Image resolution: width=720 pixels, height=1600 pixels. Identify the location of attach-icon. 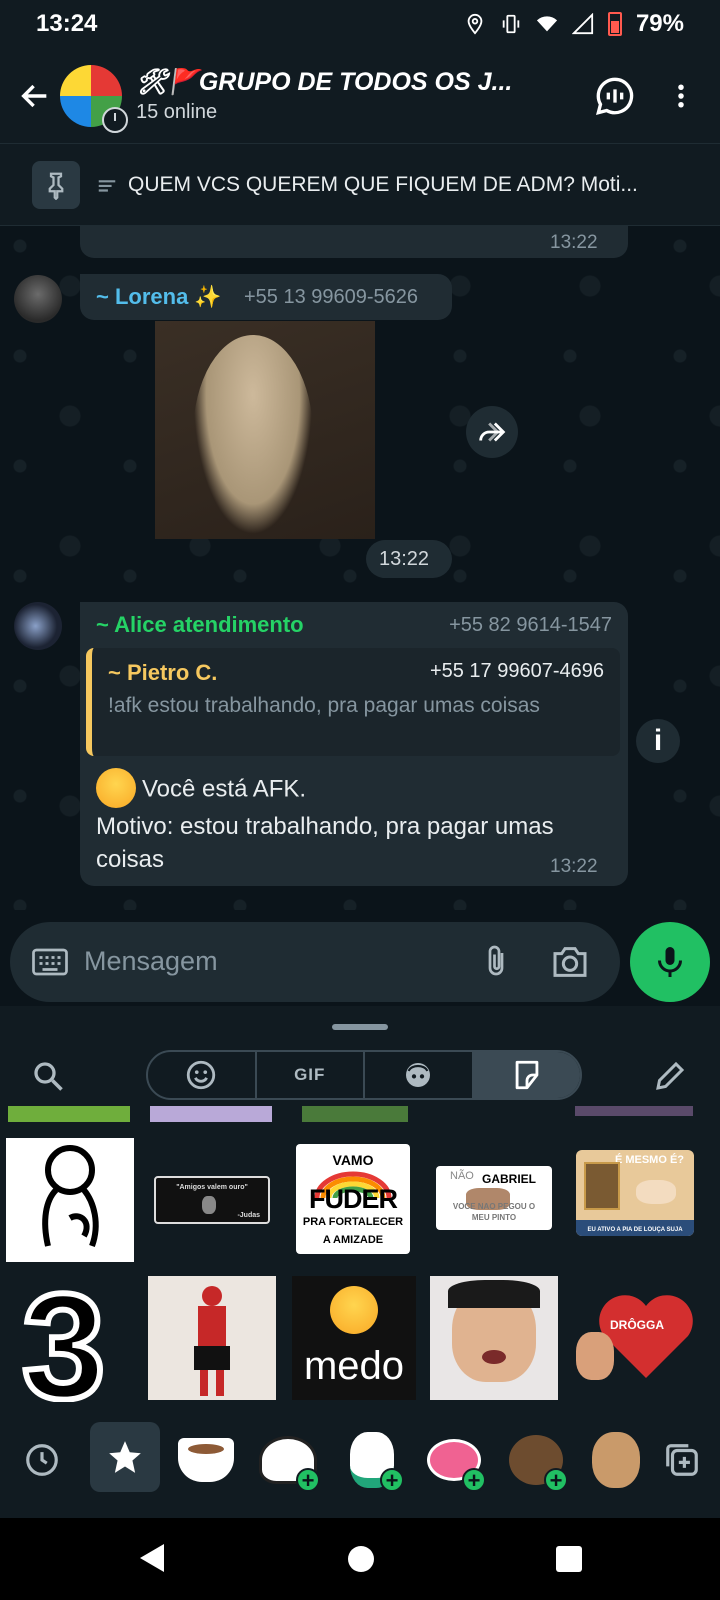
(496, 962).